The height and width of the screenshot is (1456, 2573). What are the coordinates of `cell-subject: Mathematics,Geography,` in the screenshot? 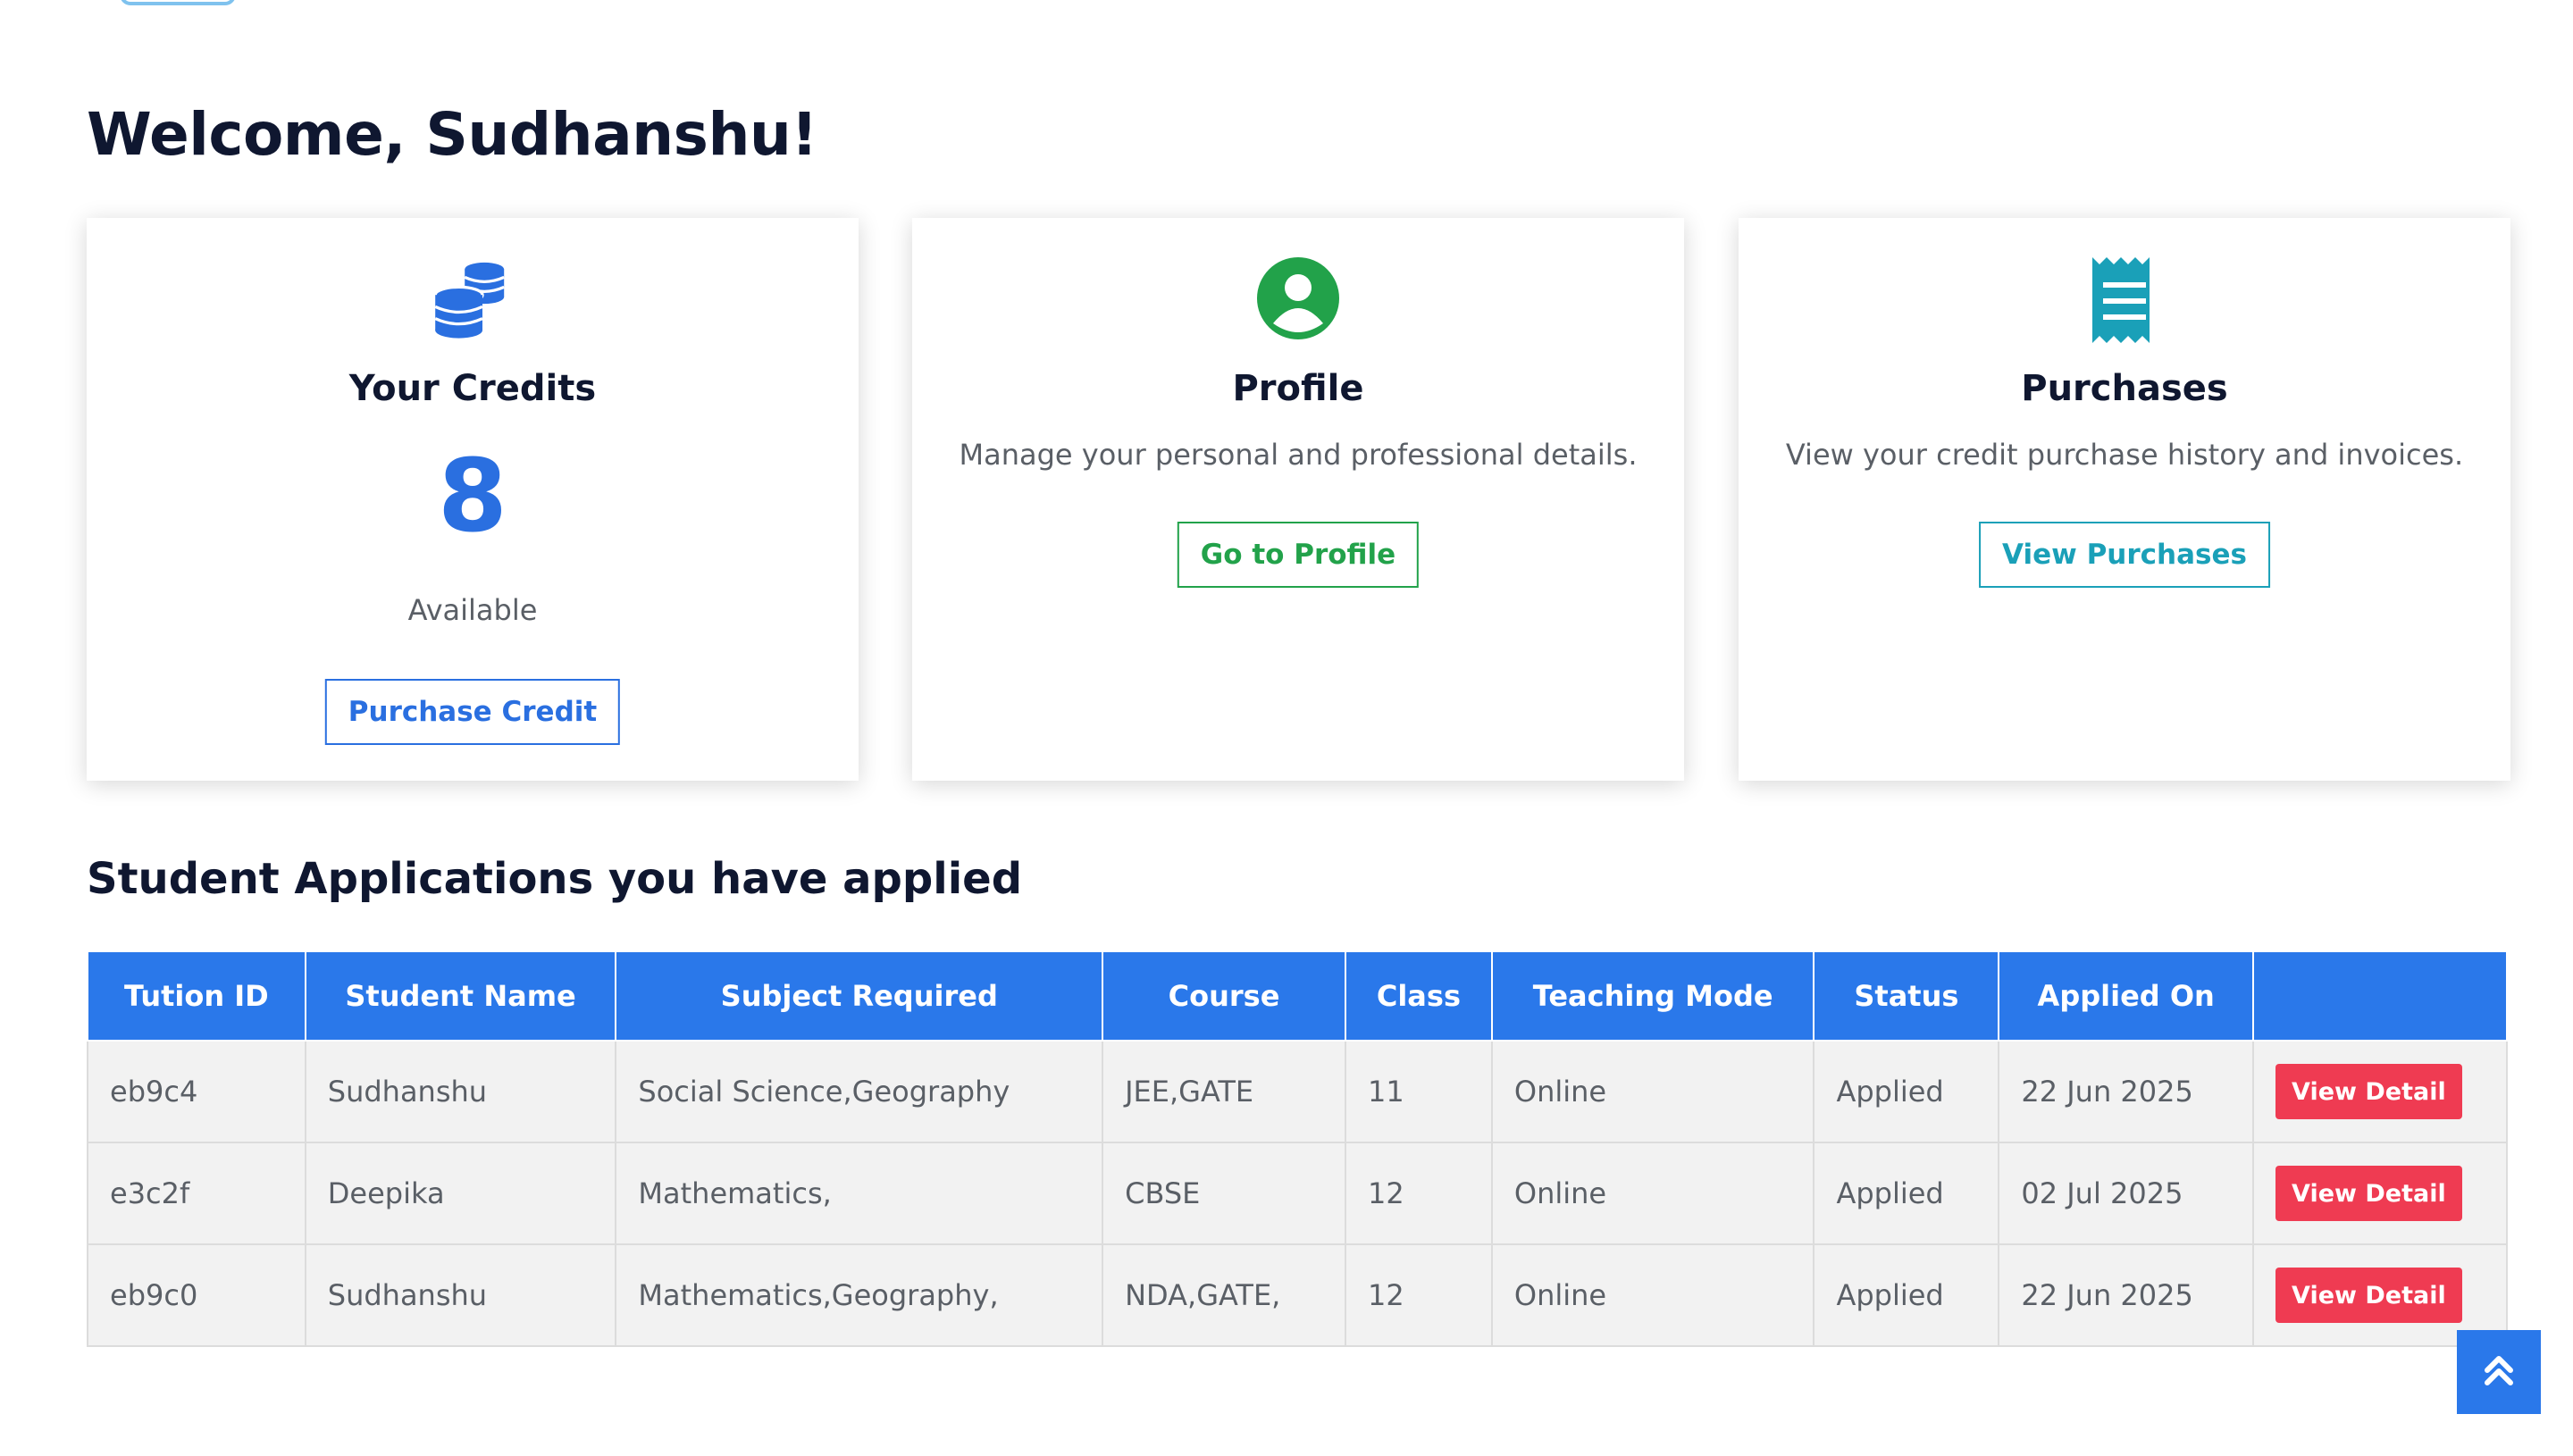 It's located at (859, 1295).